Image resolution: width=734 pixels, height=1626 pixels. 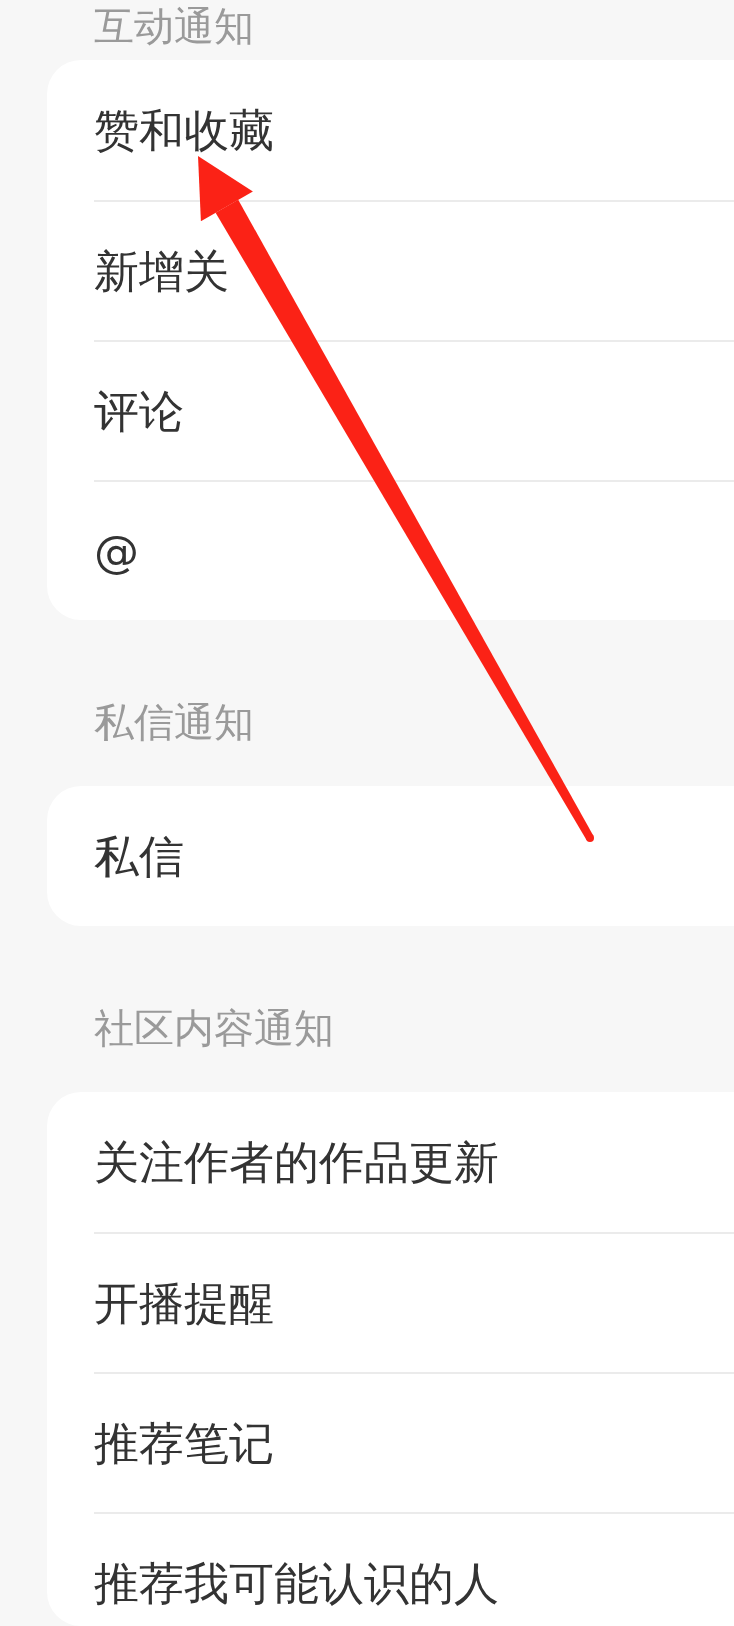 I want to click on settings-item: 新增关, so click(x=161, y=271).